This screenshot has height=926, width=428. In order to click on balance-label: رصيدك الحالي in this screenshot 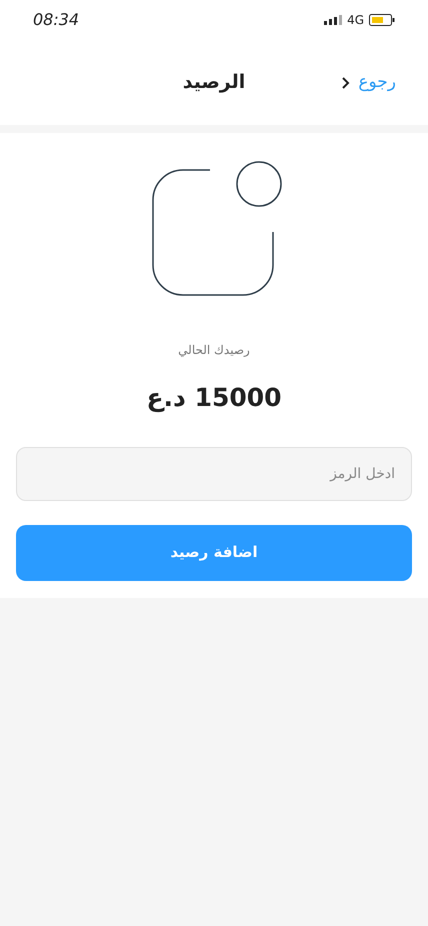, I will do `click(214, 350)`.